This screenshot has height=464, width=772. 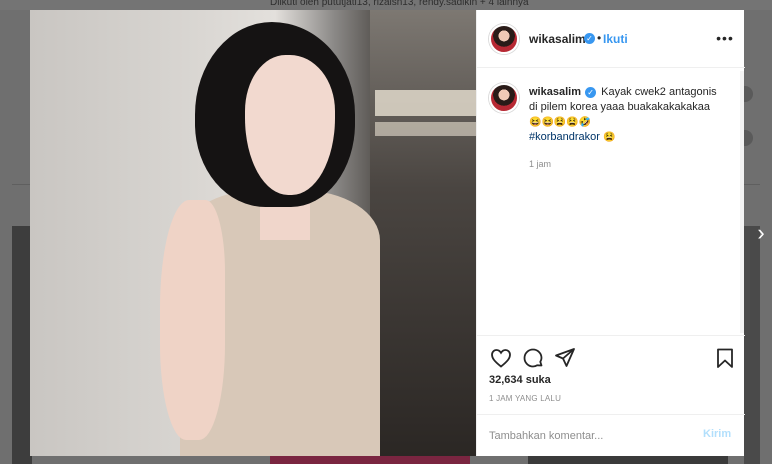 I want to click on heart-icon, so click(x=501, y=358).